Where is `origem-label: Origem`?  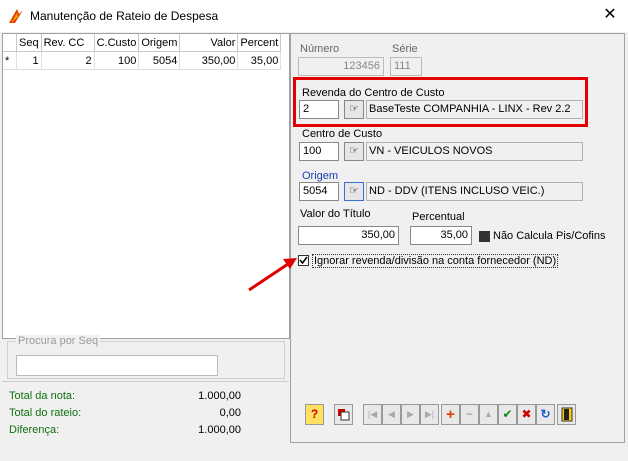
origem-label: Origem is located at coordinates (320, 176).